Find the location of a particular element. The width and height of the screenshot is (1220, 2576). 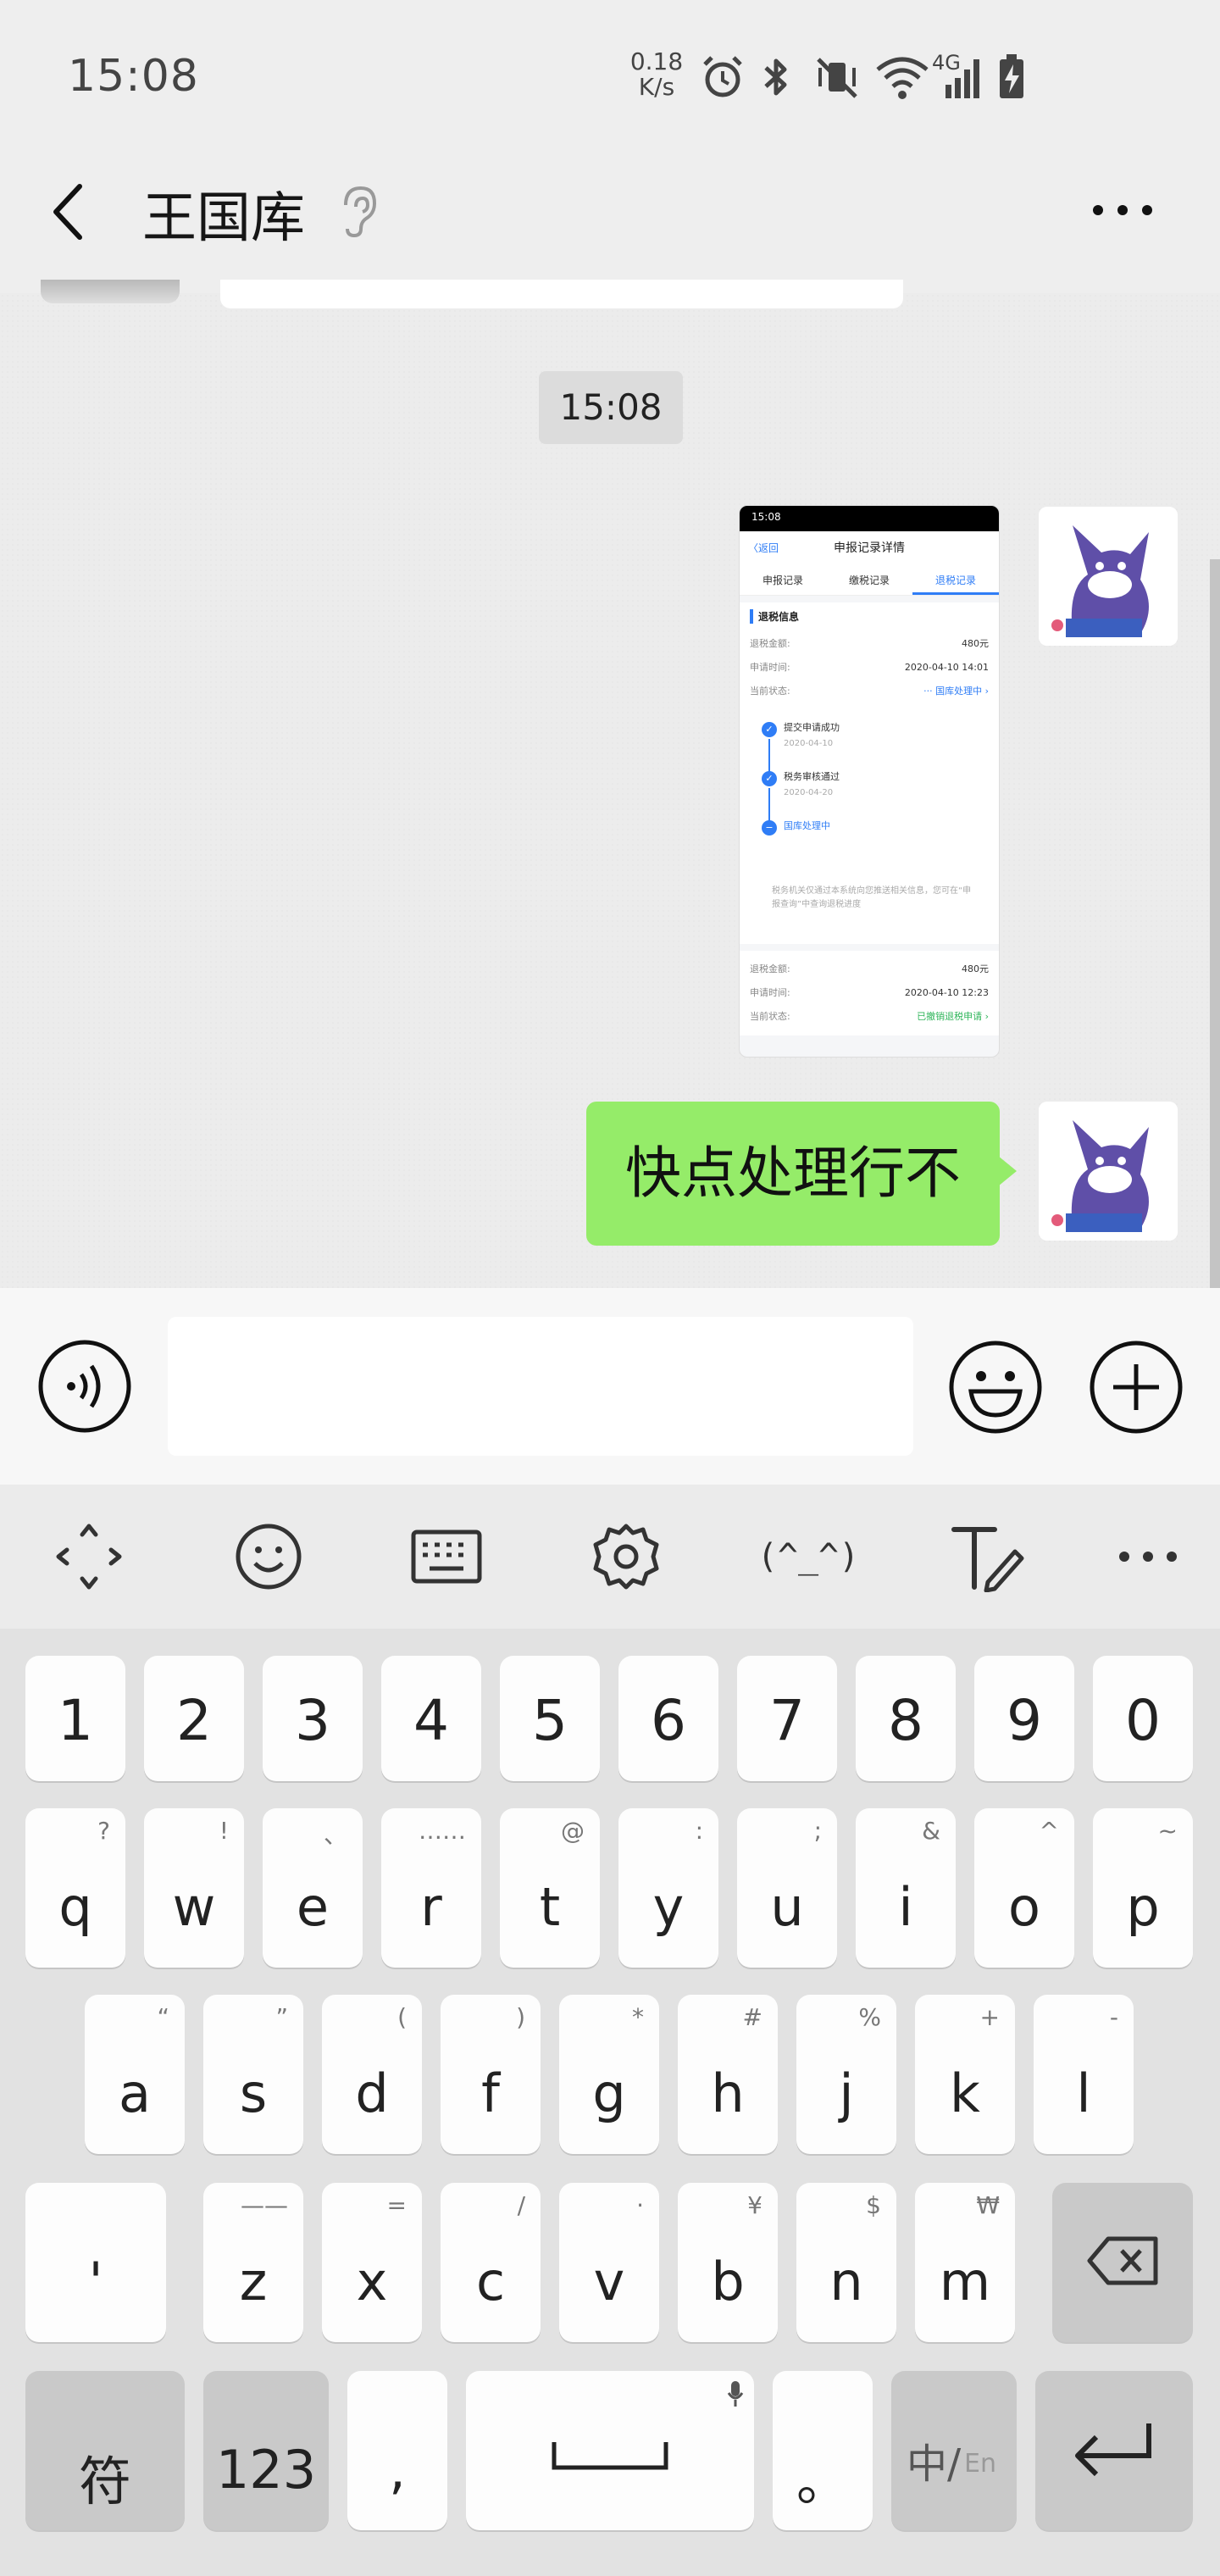

voice-icon is located at coordinates (84, 1386).